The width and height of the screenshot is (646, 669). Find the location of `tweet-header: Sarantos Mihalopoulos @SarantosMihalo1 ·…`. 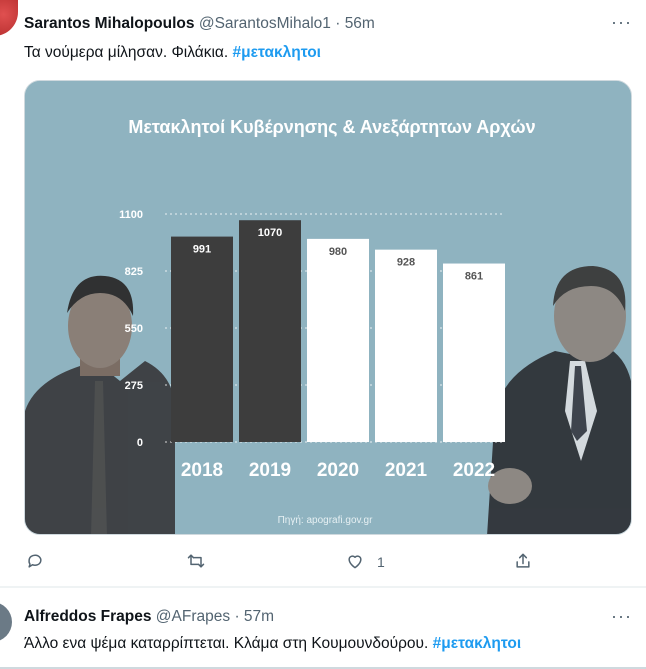

tweet-header: Sarantos Mihalopoulos @SarantosMihalo1 ·… is located at coordinates (199, 24).